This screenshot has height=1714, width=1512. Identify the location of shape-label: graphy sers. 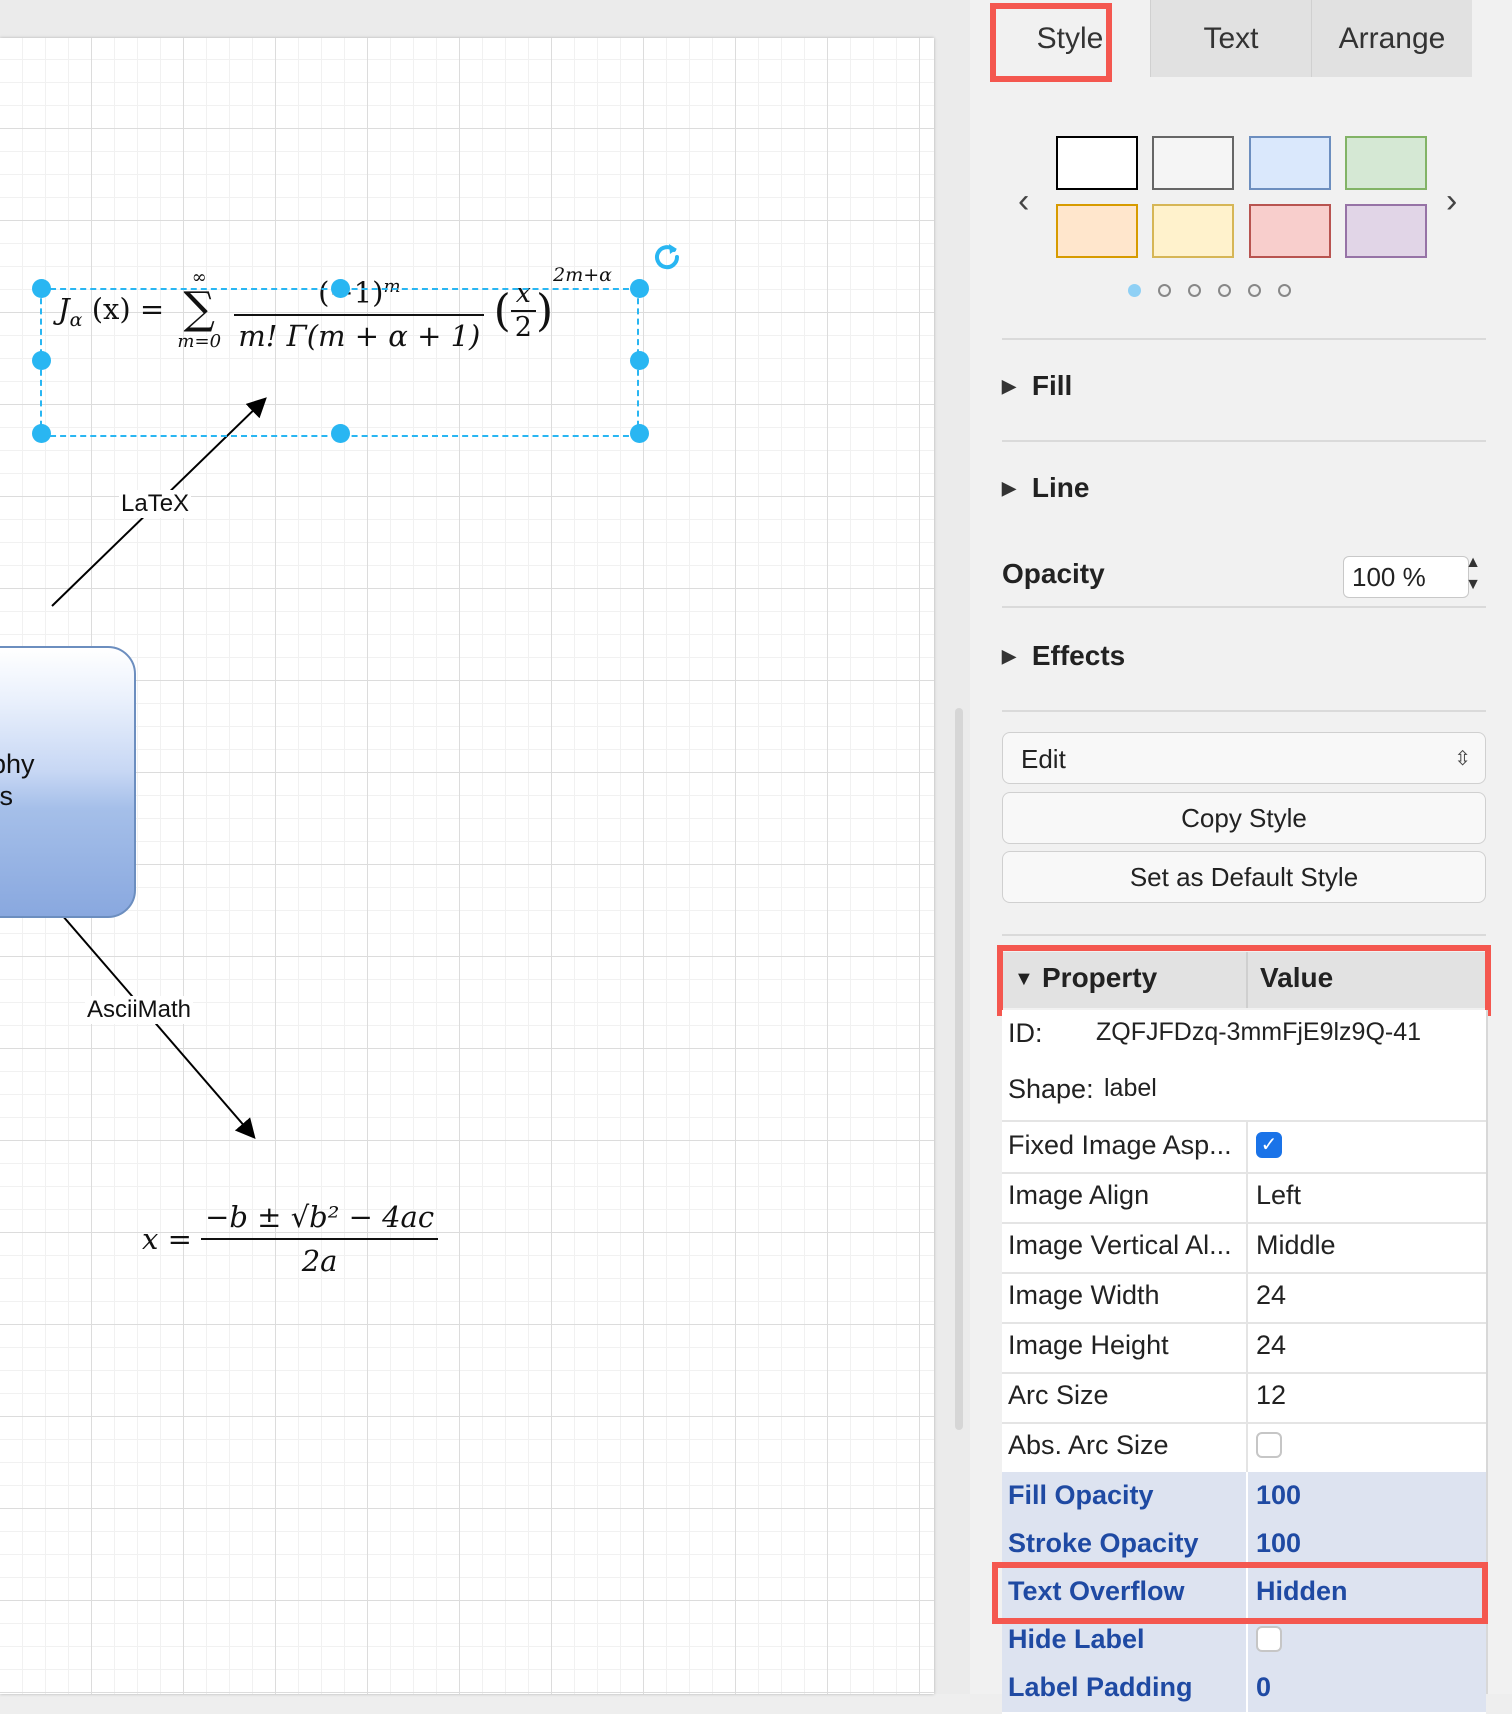
(17, 780).